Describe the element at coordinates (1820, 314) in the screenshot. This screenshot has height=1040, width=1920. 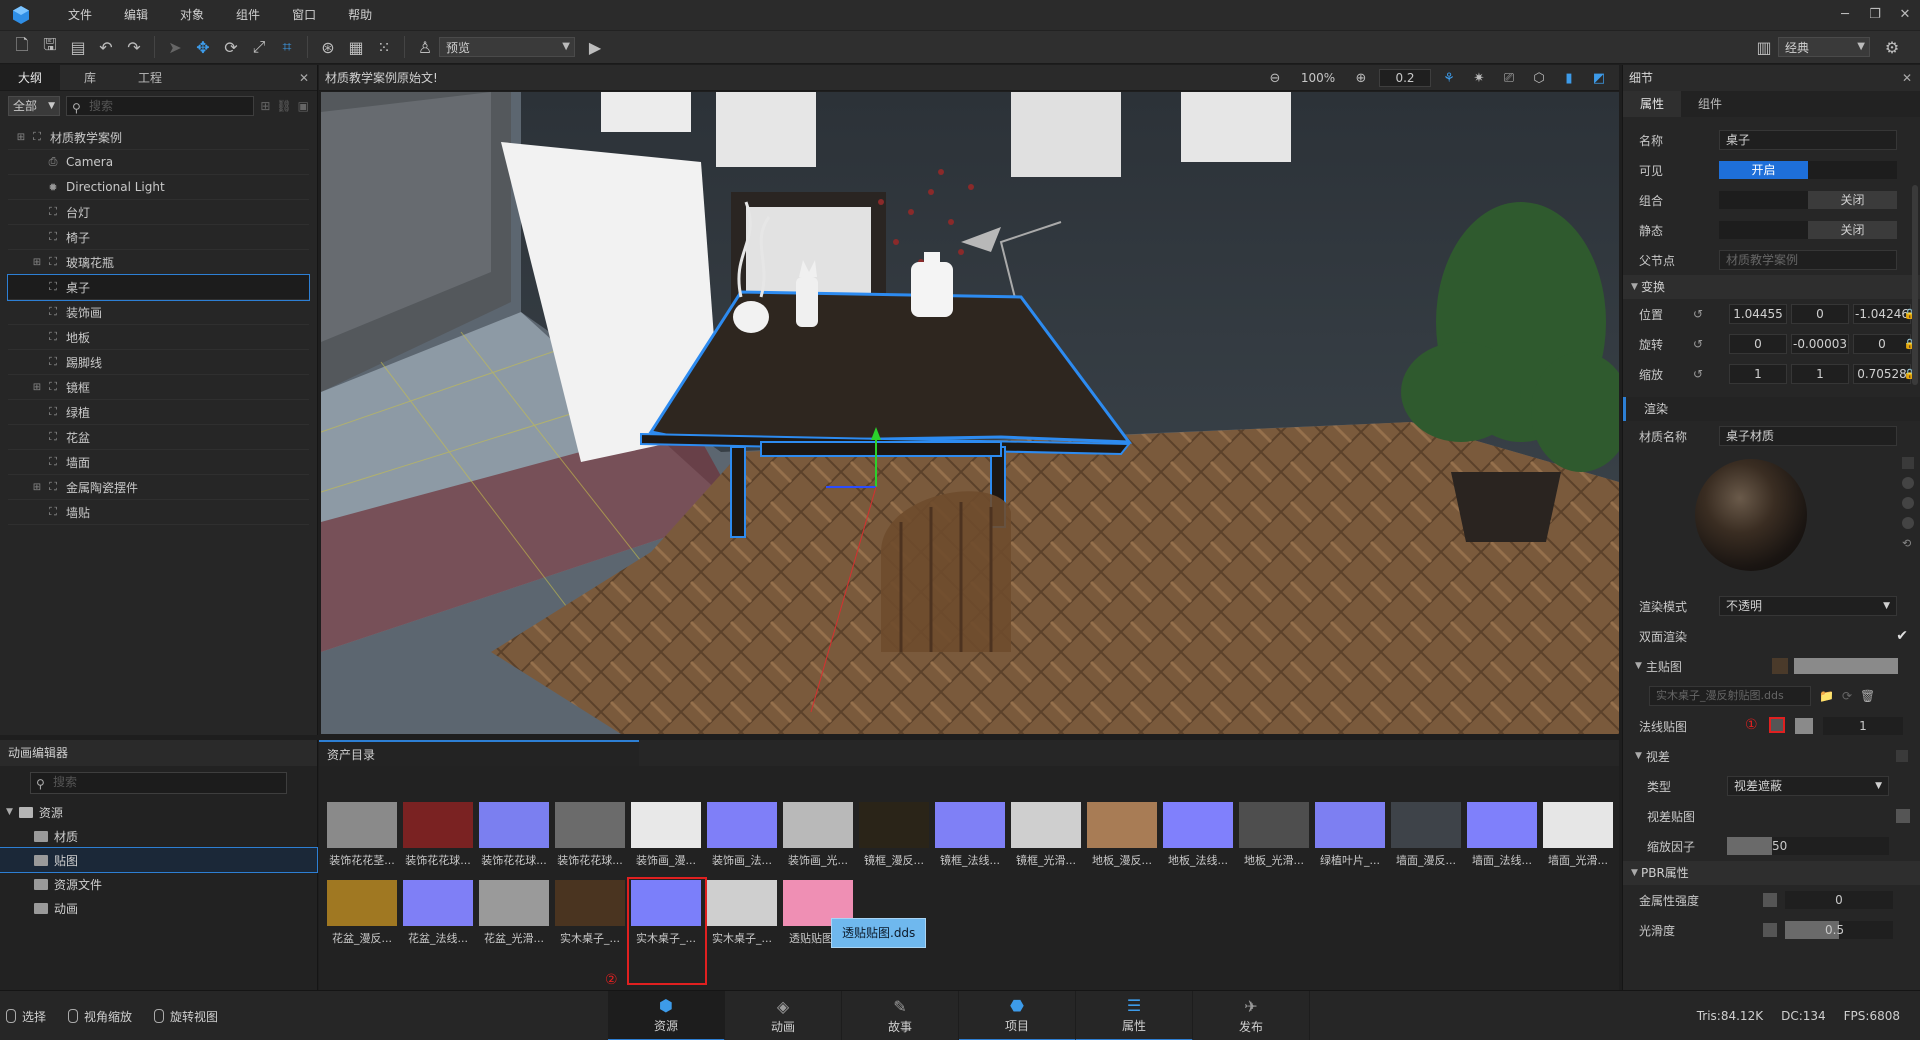
I see `position-y-input: 0` at that location.